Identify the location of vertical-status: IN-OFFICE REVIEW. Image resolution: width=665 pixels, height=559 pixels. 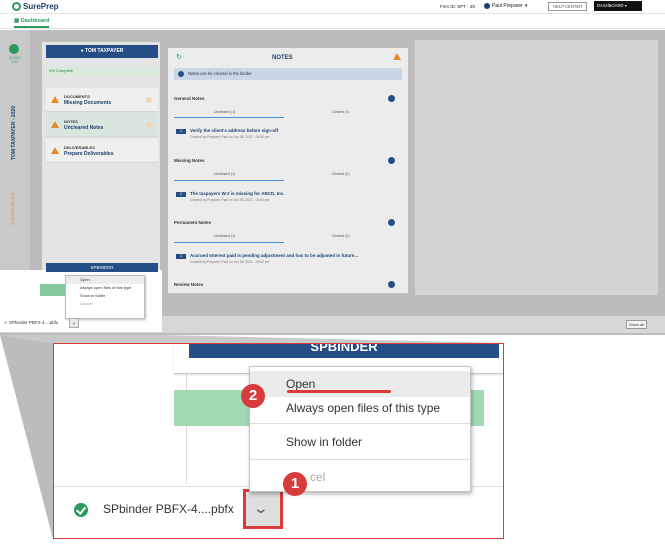
(13, 208).